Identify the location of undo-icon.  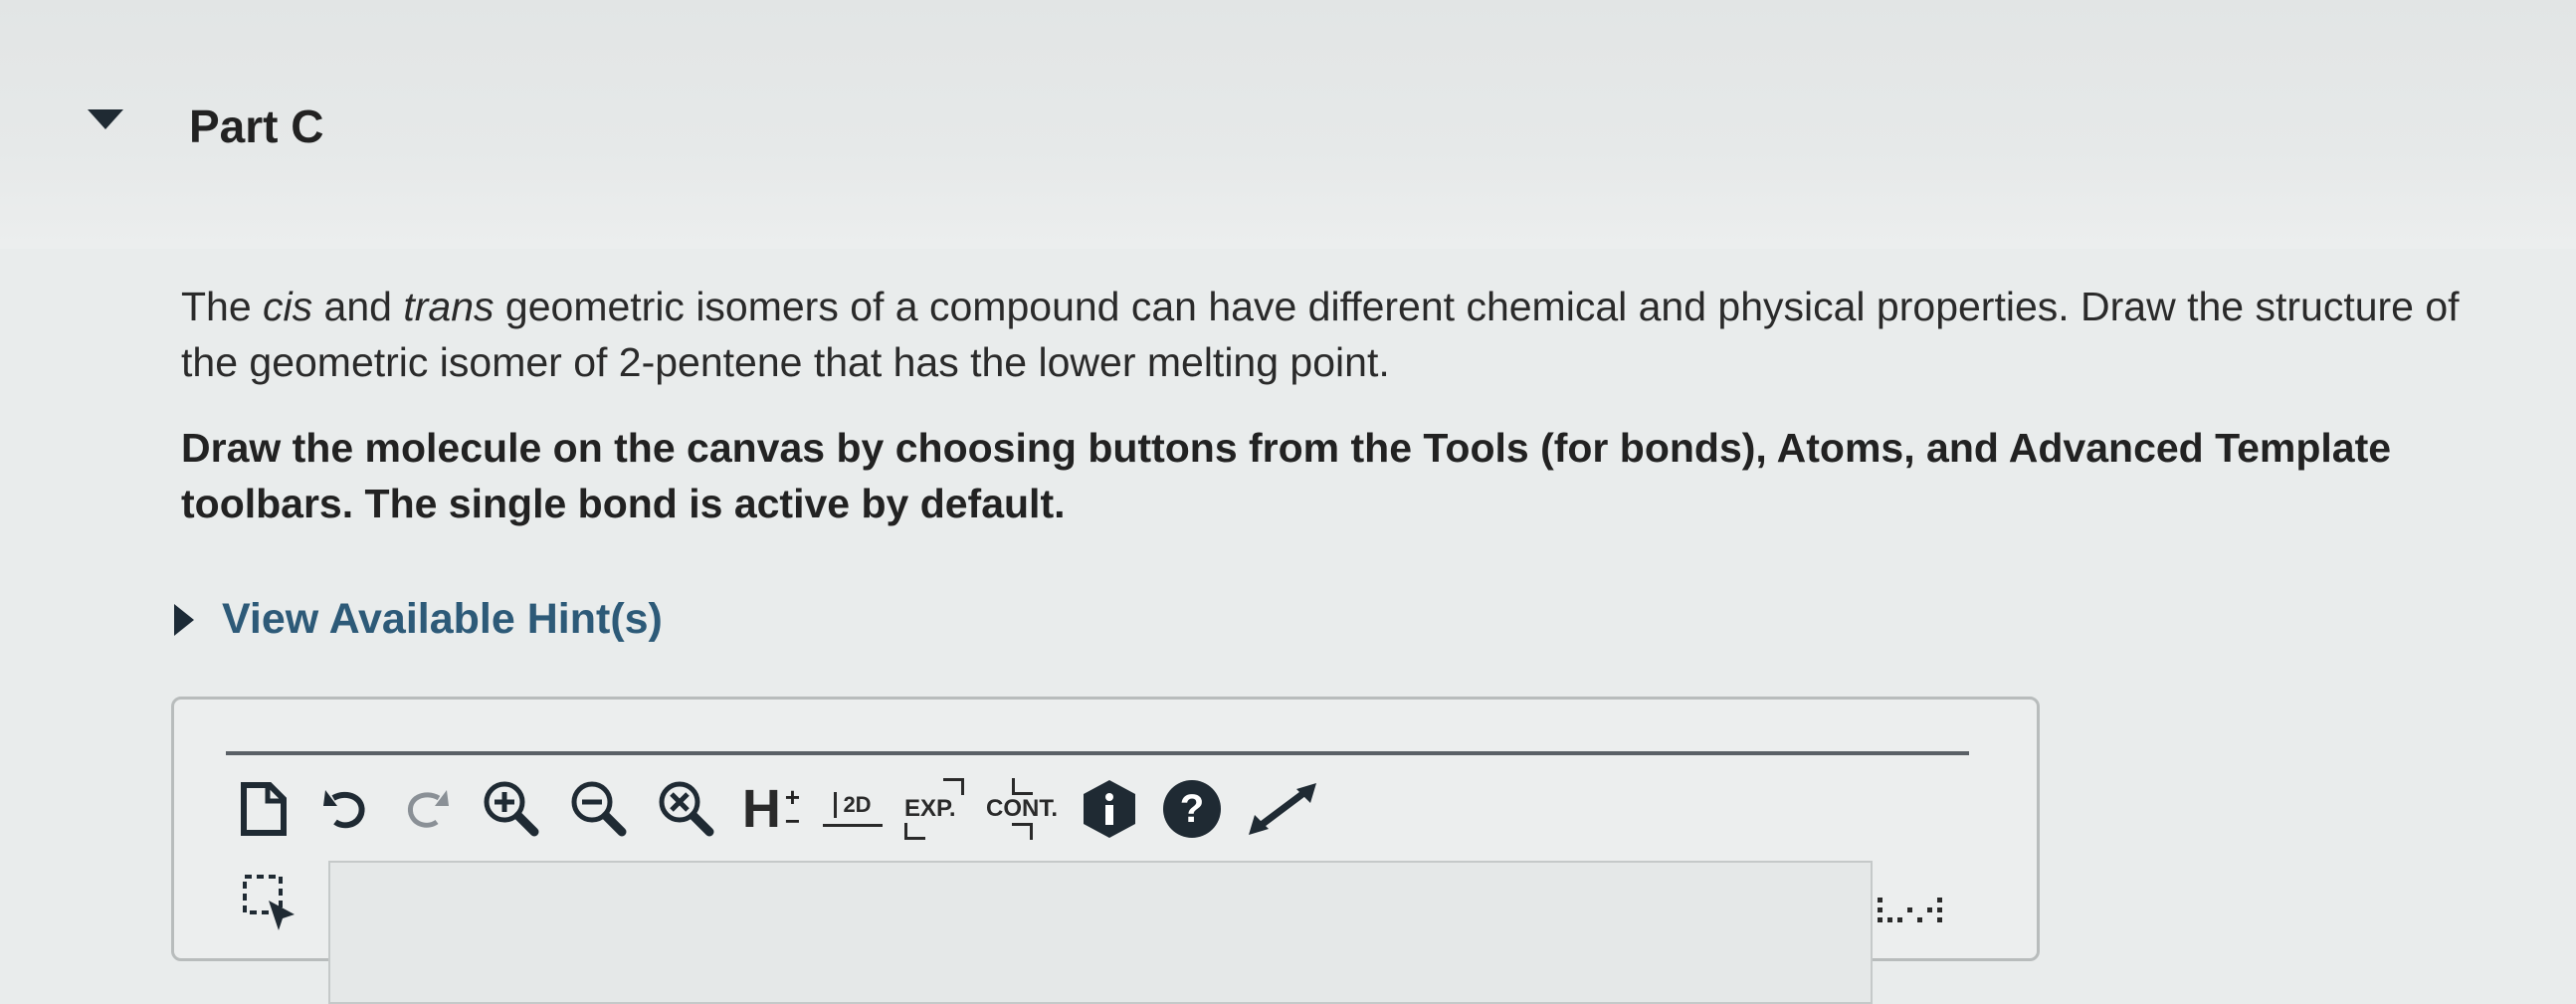
(345, 809).